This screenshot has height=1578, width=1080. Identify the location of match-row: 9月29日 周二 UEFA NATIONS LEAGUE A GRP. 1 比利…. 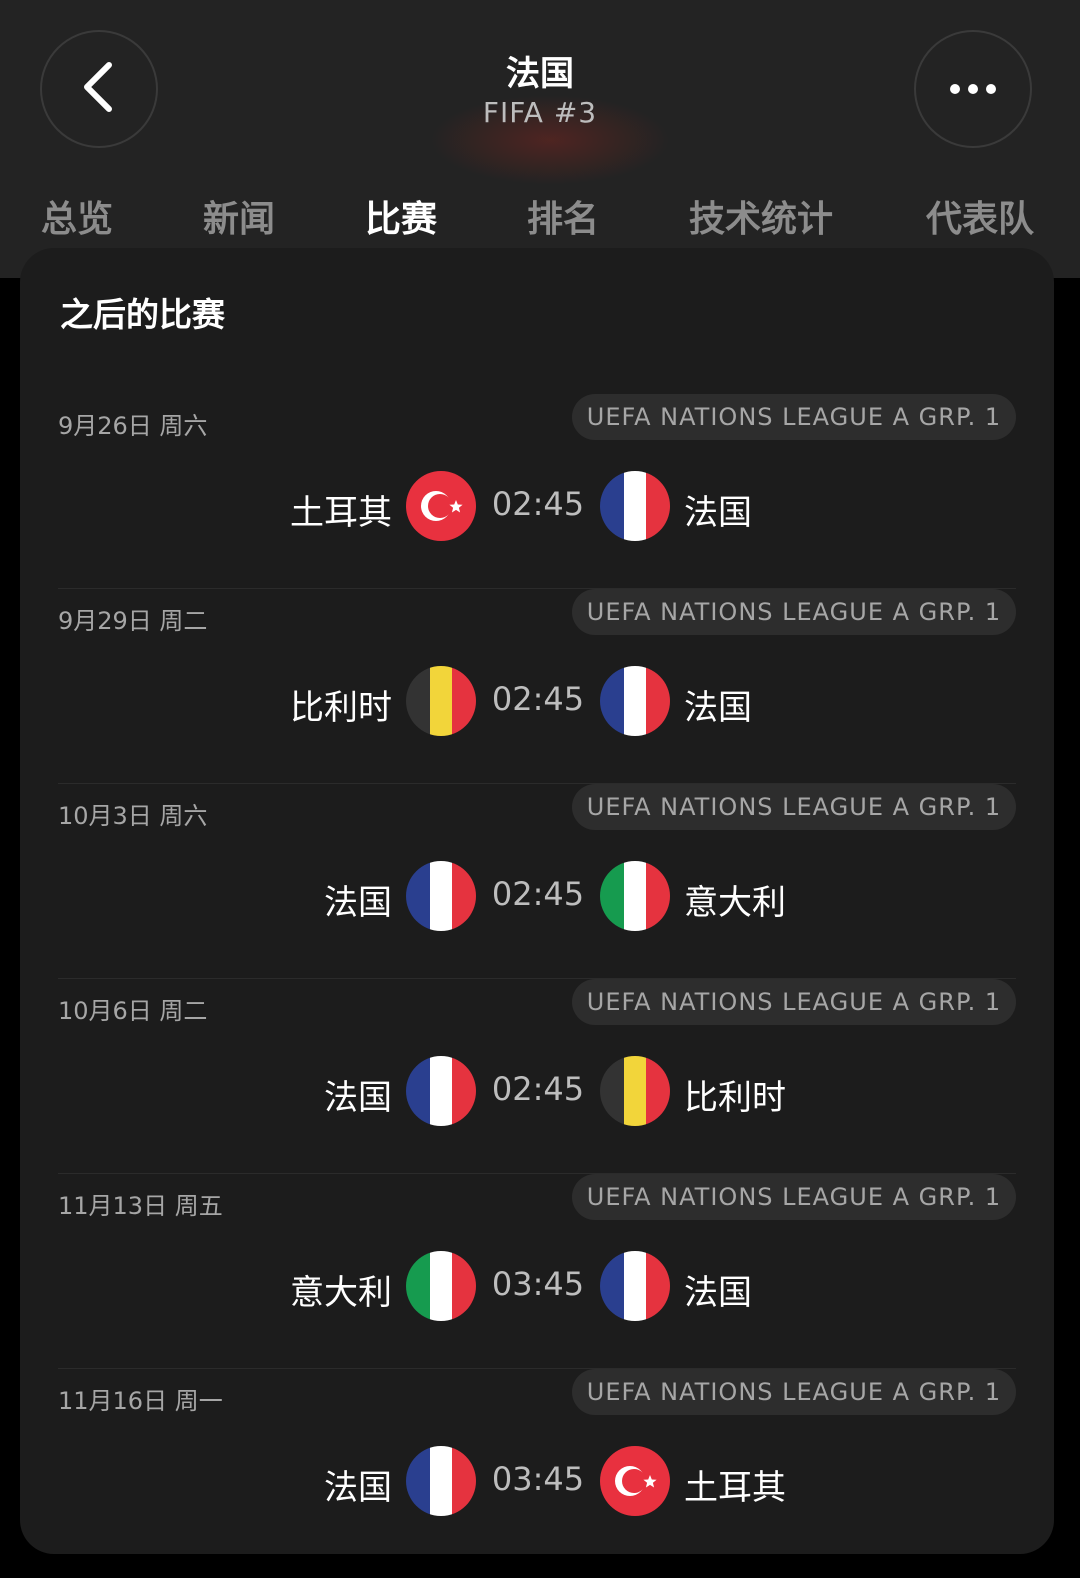
(537, 686).